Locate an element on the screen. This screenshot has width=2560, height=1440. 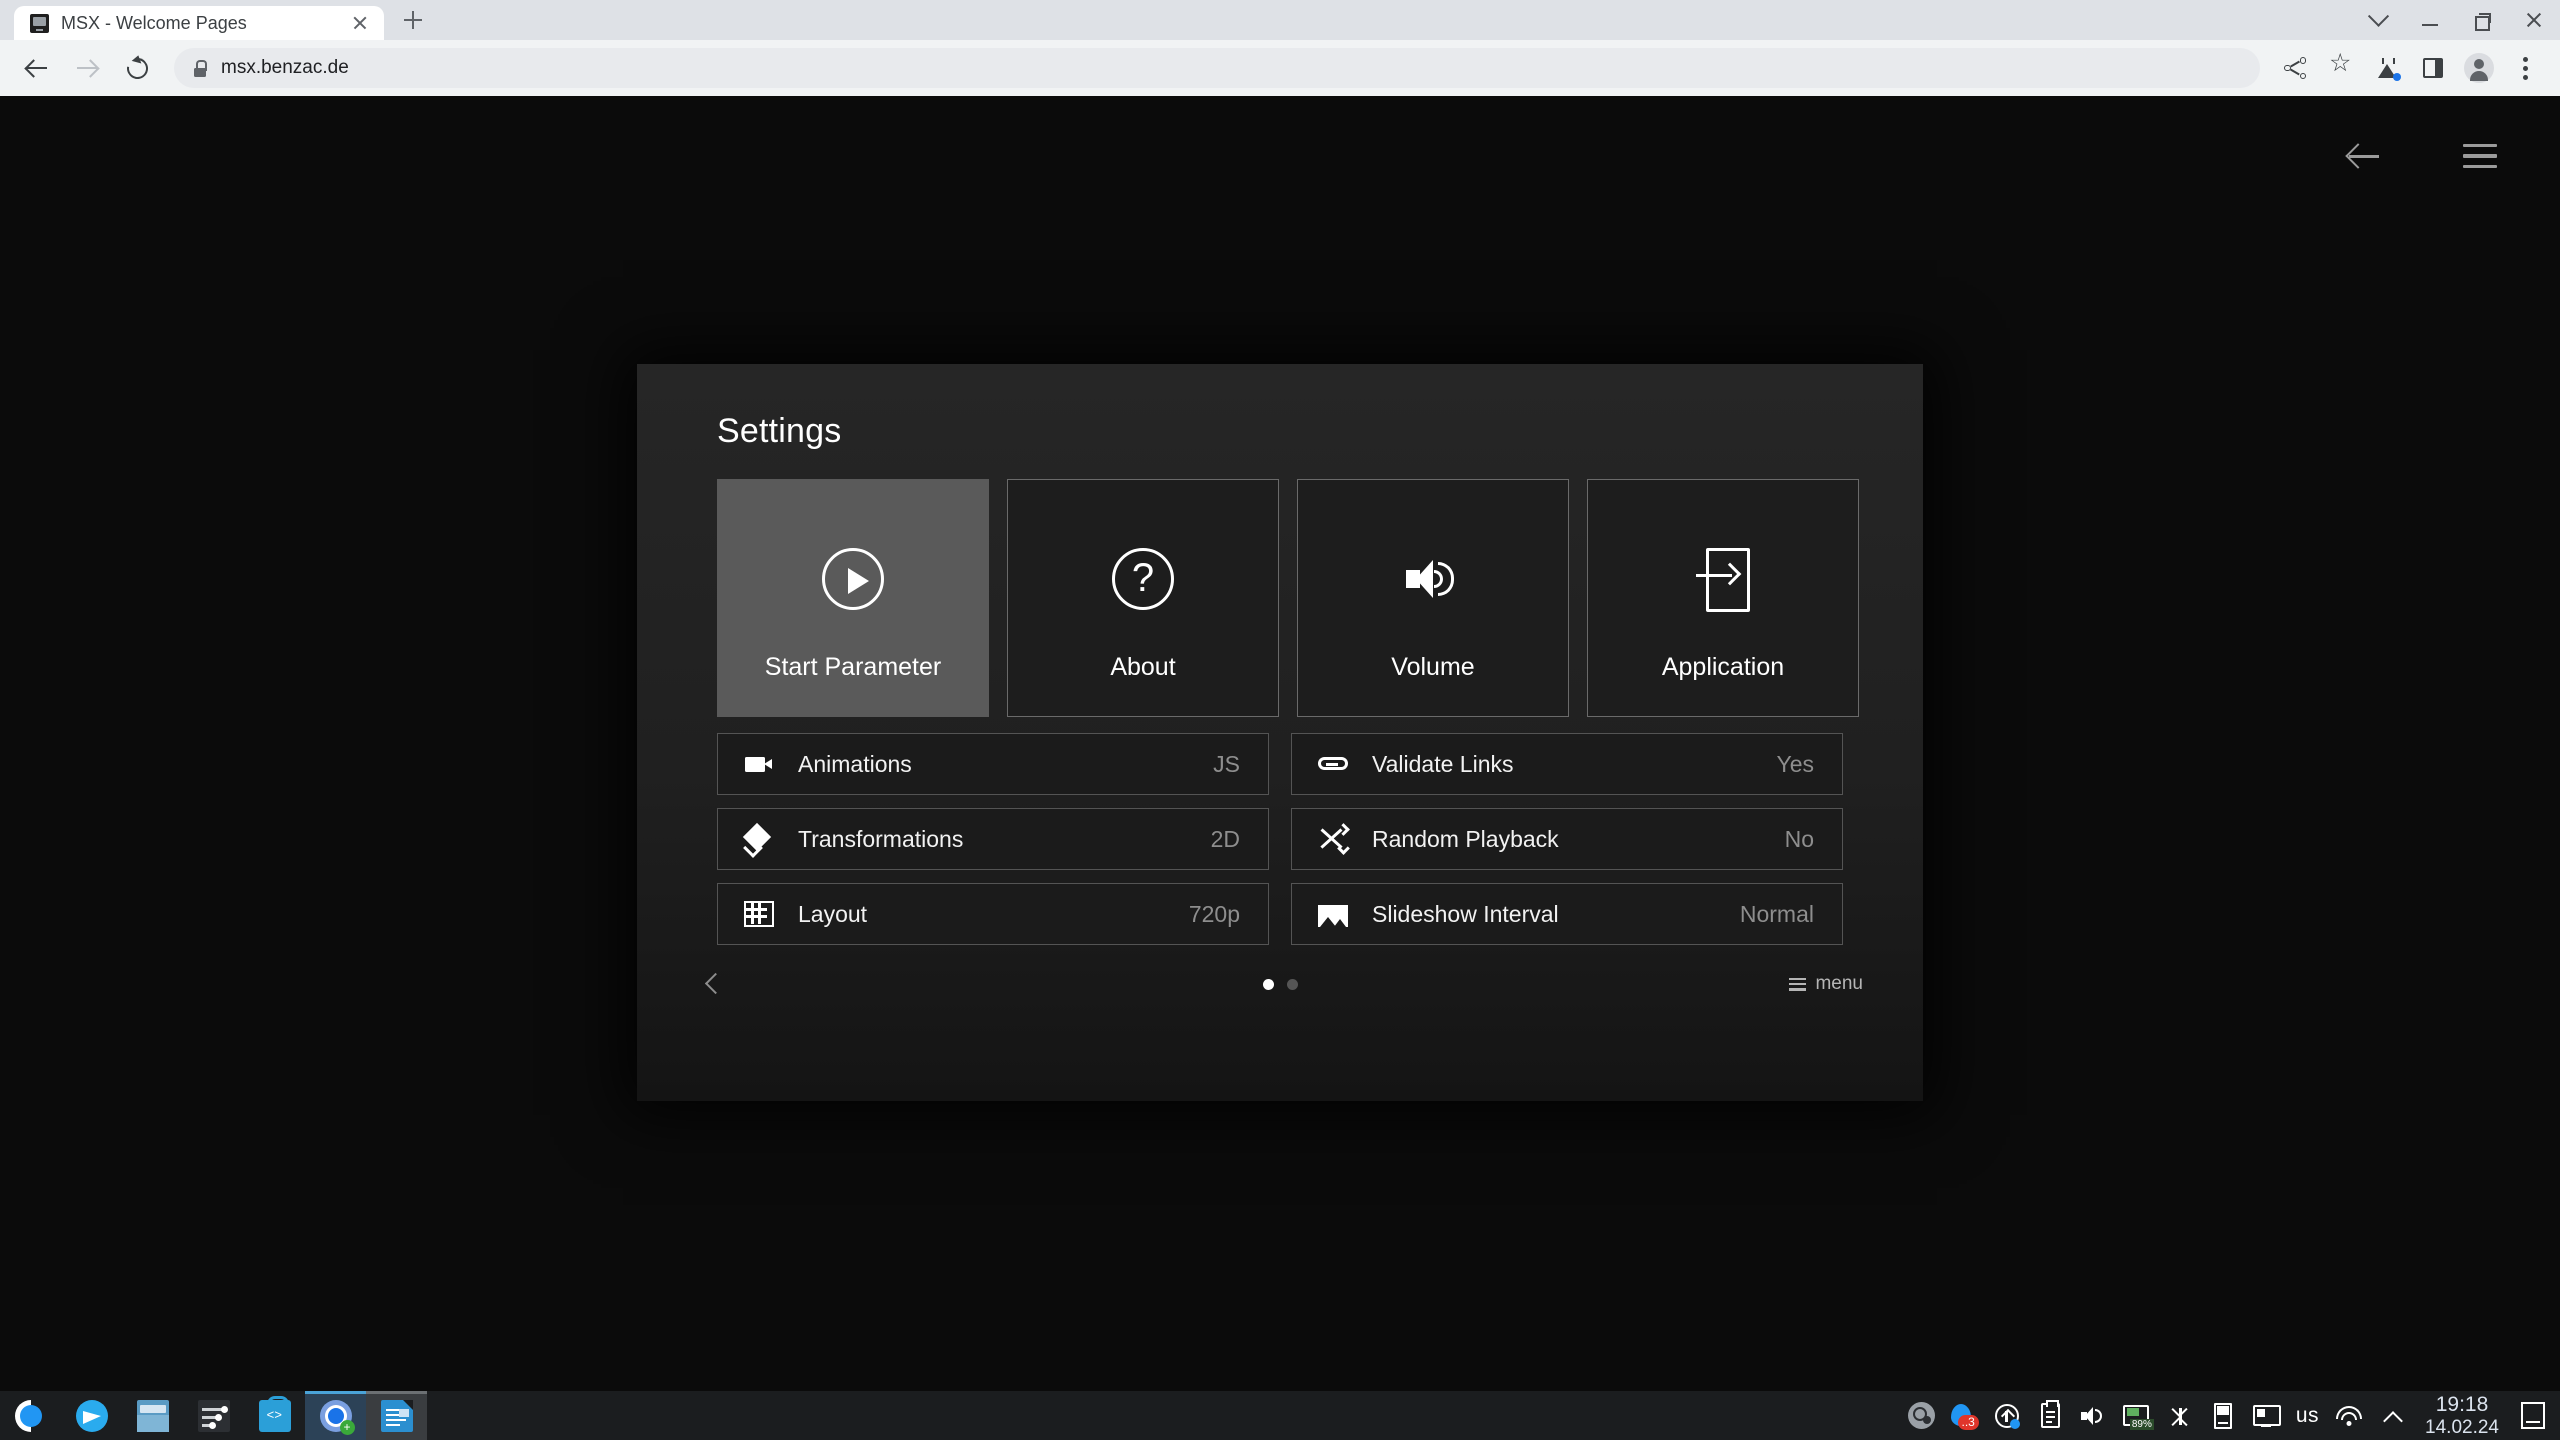
tab-strip: MSX - Welcome Pages is located at coordinates (1280, 20).